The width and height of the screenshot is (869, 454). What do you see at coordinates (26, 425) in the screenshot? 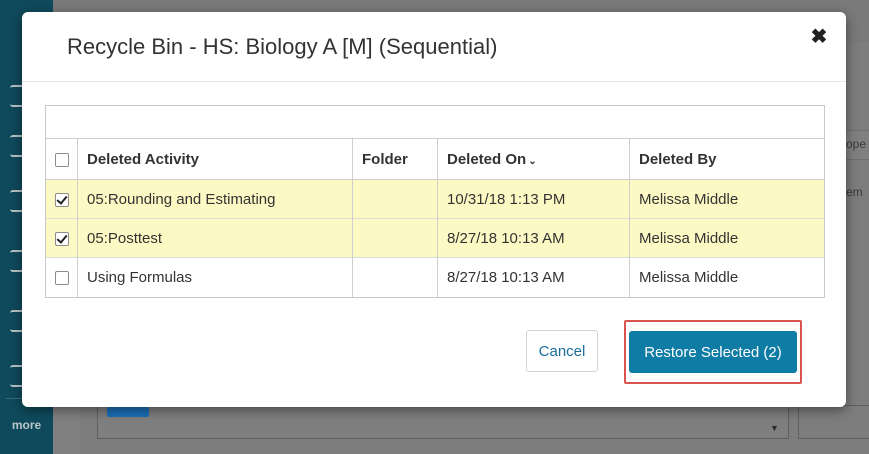
I see `sidebar-more-button: more` at bounding box center [26, 425].